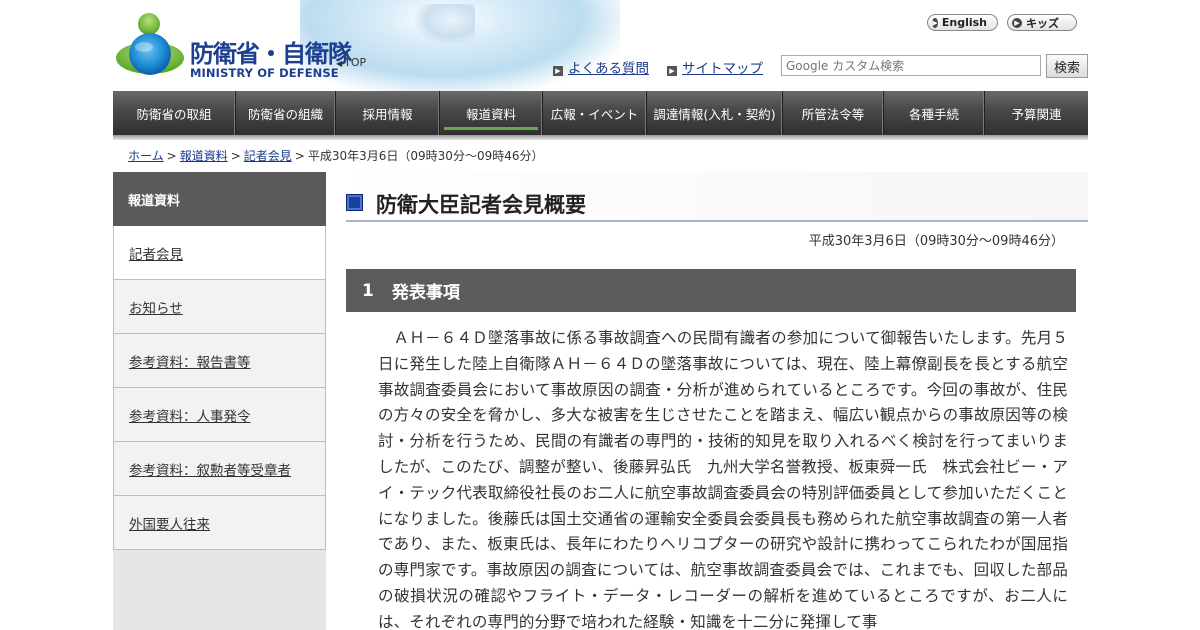  I want to click on sitemap-link: ▶ サイトマップ, so click(715, 67).